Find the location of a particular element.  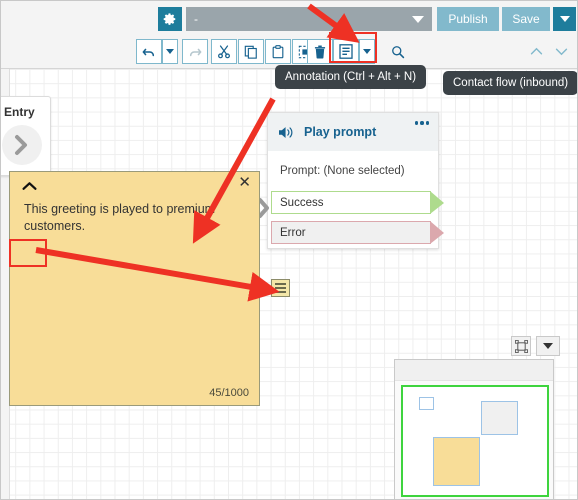

toolbar-row-primary: - Publish Save is located at coordinates (289, 18).